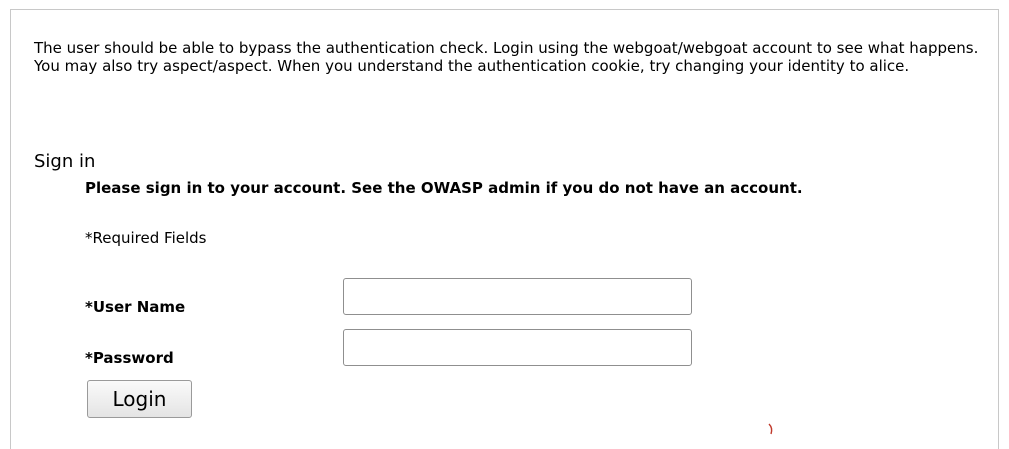 The image size is (1009, 449). Describe the element at coordinates (129, 358) in the screenshot. I see `password-label: *Password` at that location.